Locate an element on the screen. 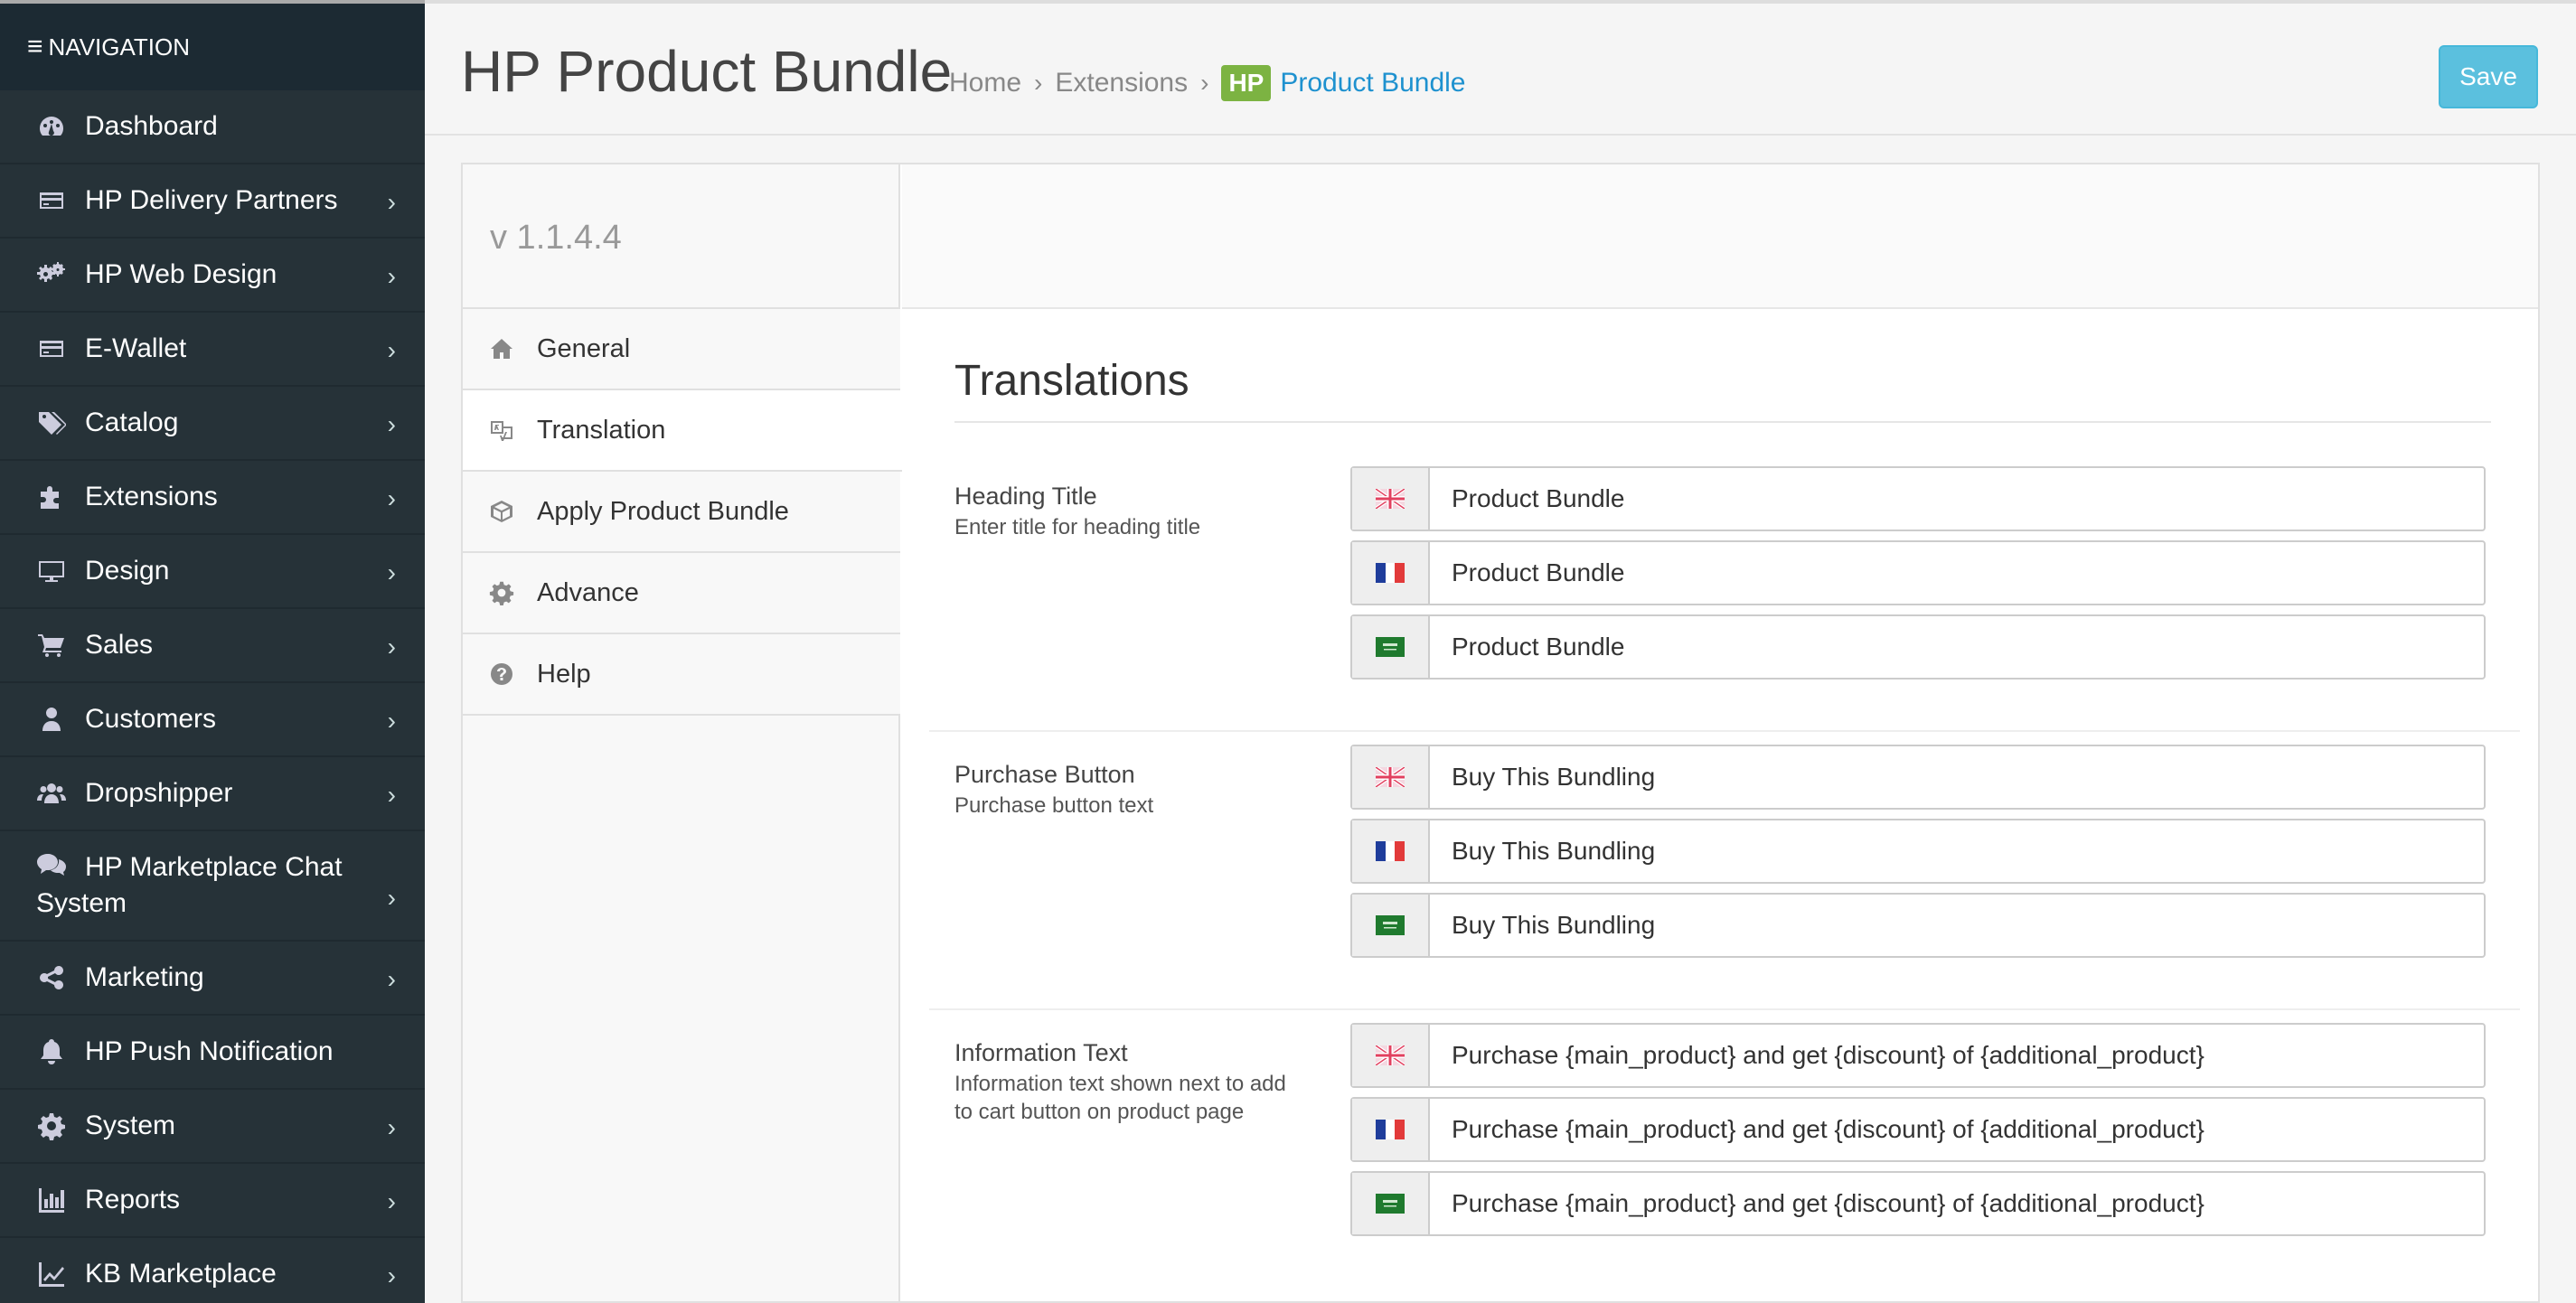 This screenshot has width=2576, height=1303. purchase-button-ar-input is located at coordinates (1957, 926).